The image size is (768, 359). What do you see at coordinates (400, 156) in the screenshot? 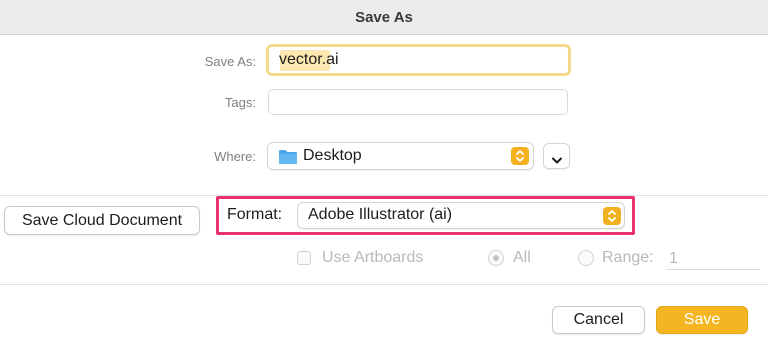
I see `where-popup: Desktop` at bounding box center [400, 156].